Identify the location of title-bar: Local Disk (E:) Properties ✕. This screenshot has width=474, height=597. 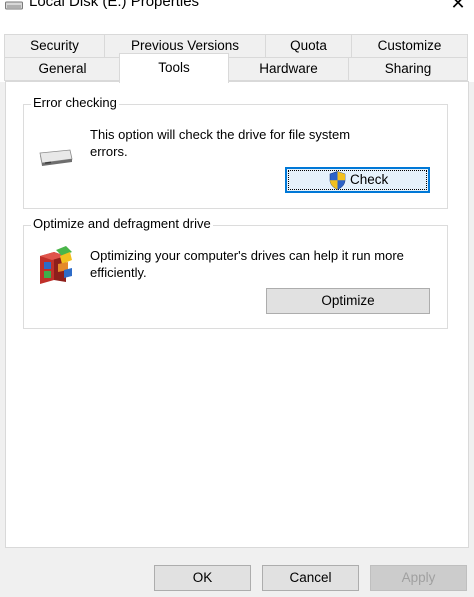
(237, 7).